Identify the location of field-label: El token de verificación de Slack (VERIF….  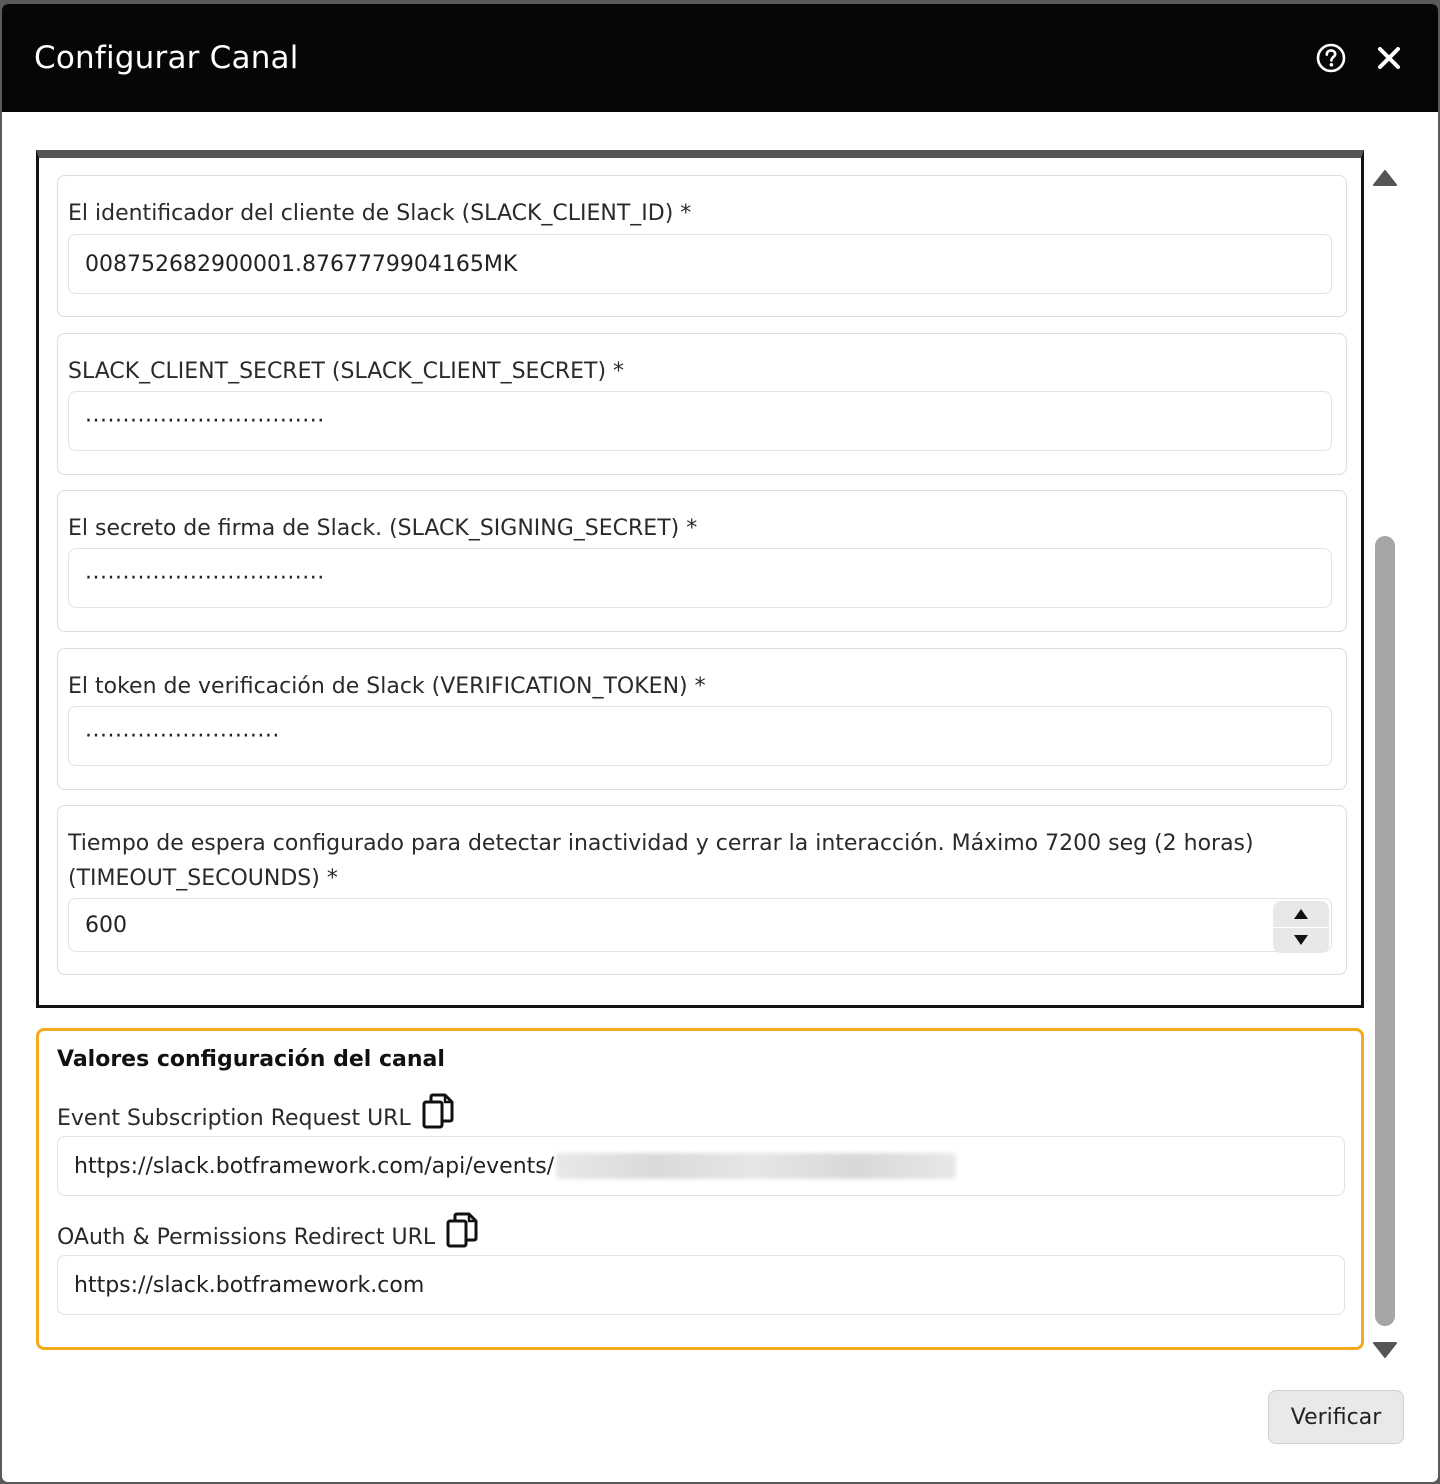
(387, 686).